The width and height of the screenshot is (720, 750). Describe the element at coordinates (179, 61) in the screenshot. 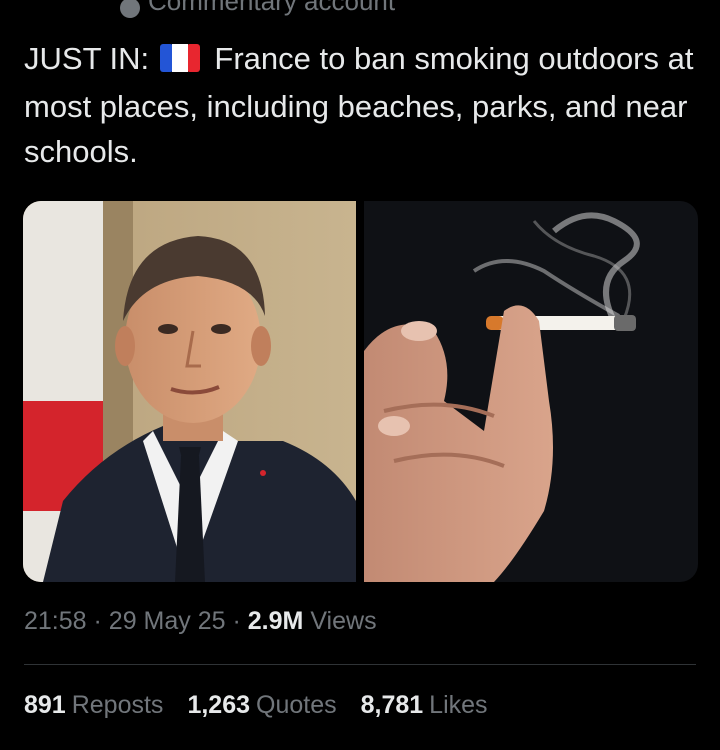

I see `france-flag-icon` at that location.